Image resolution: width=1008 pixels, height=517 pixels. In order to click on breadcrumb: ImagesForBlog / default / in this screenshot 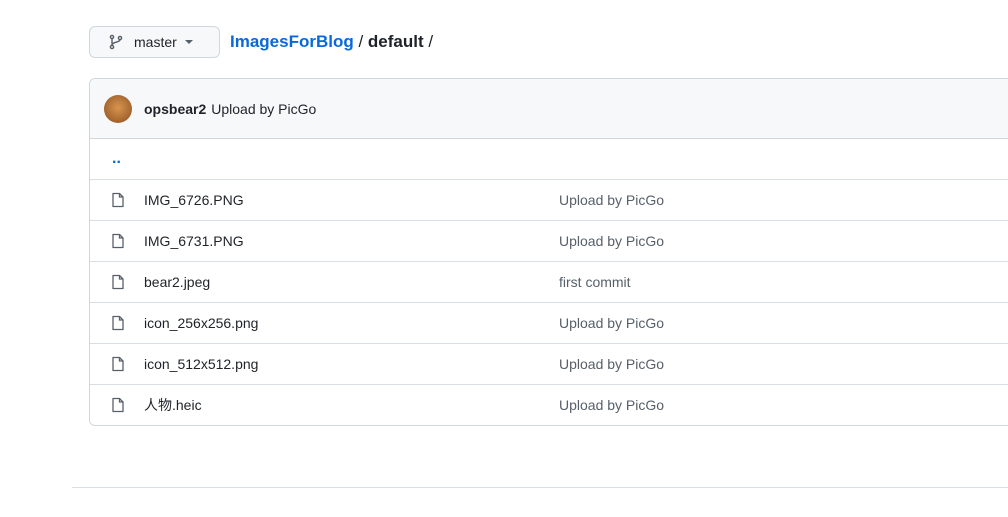, I will do `click(331, 42)`.